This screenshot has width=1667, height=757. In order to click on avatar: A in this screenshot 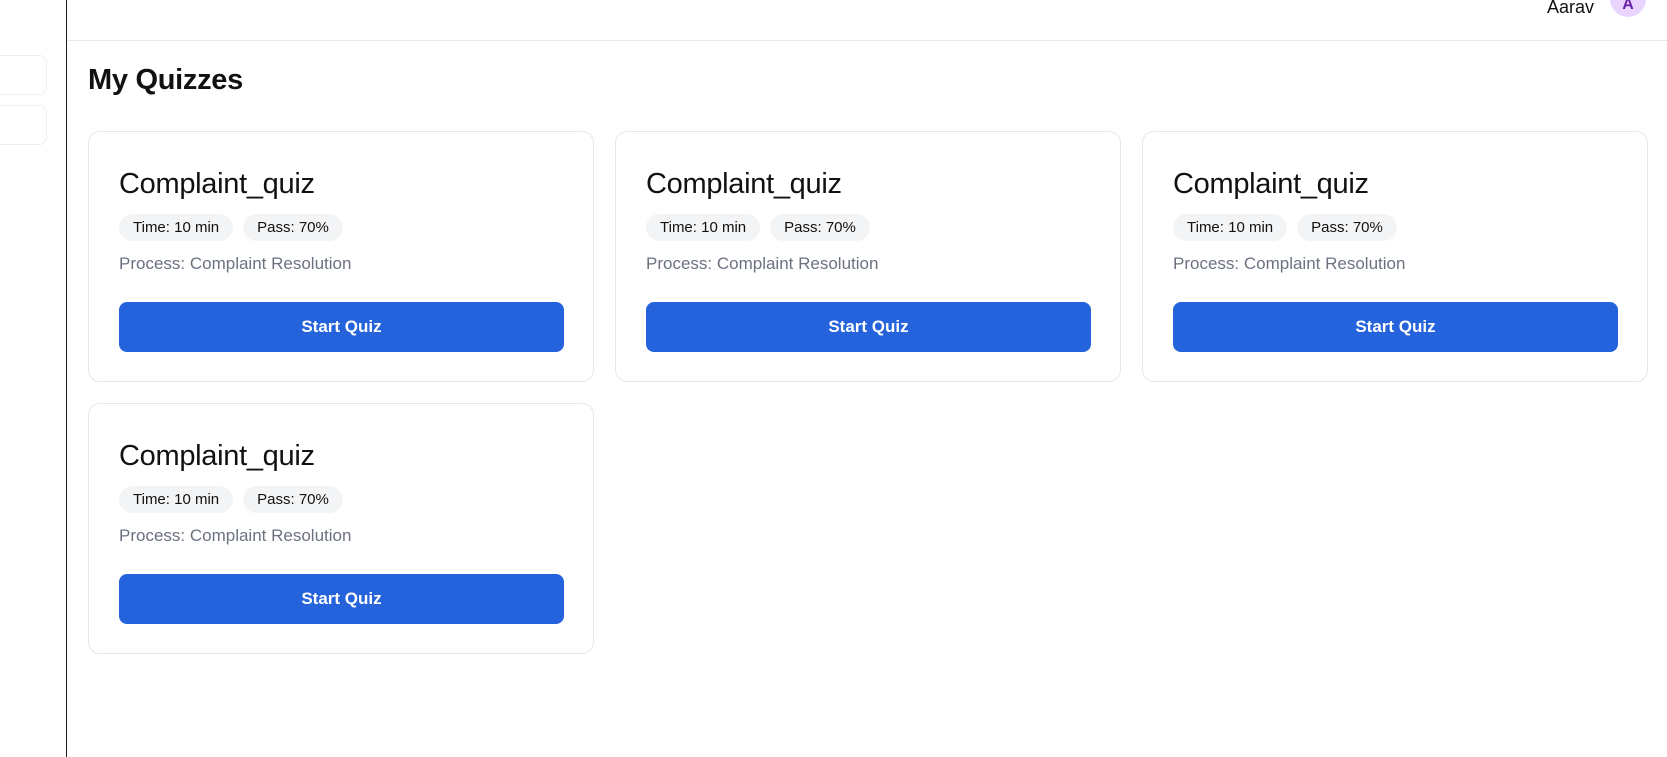, I will do `click(1628, 8)`.